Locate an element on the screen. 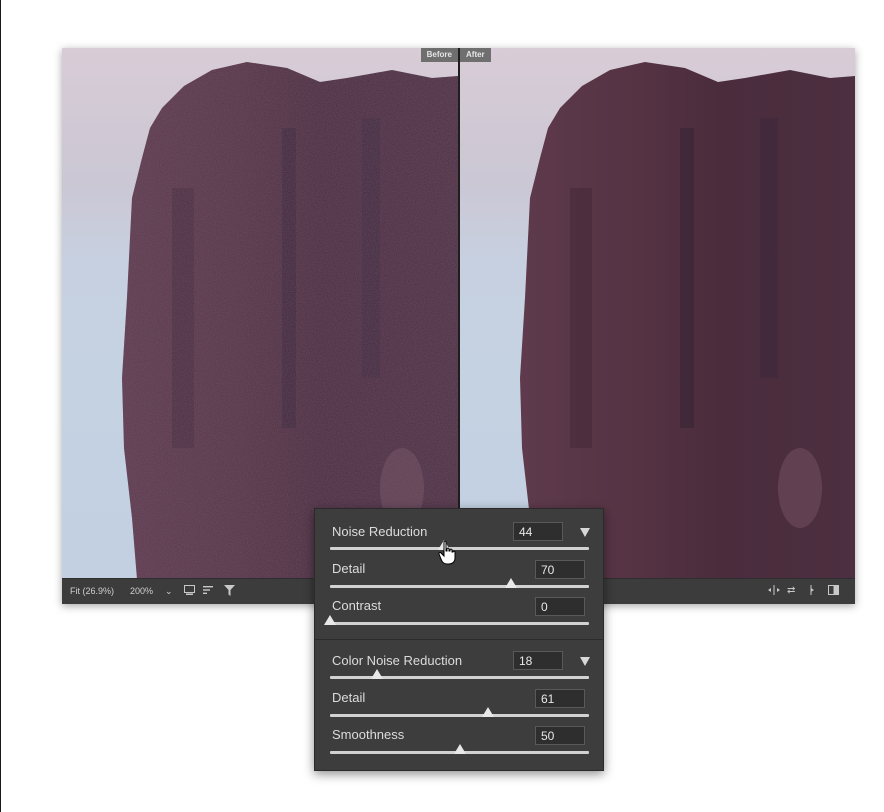 This screenshot has width=884, height=812. color-noise-slider-track is located at coordinates (459, 677).